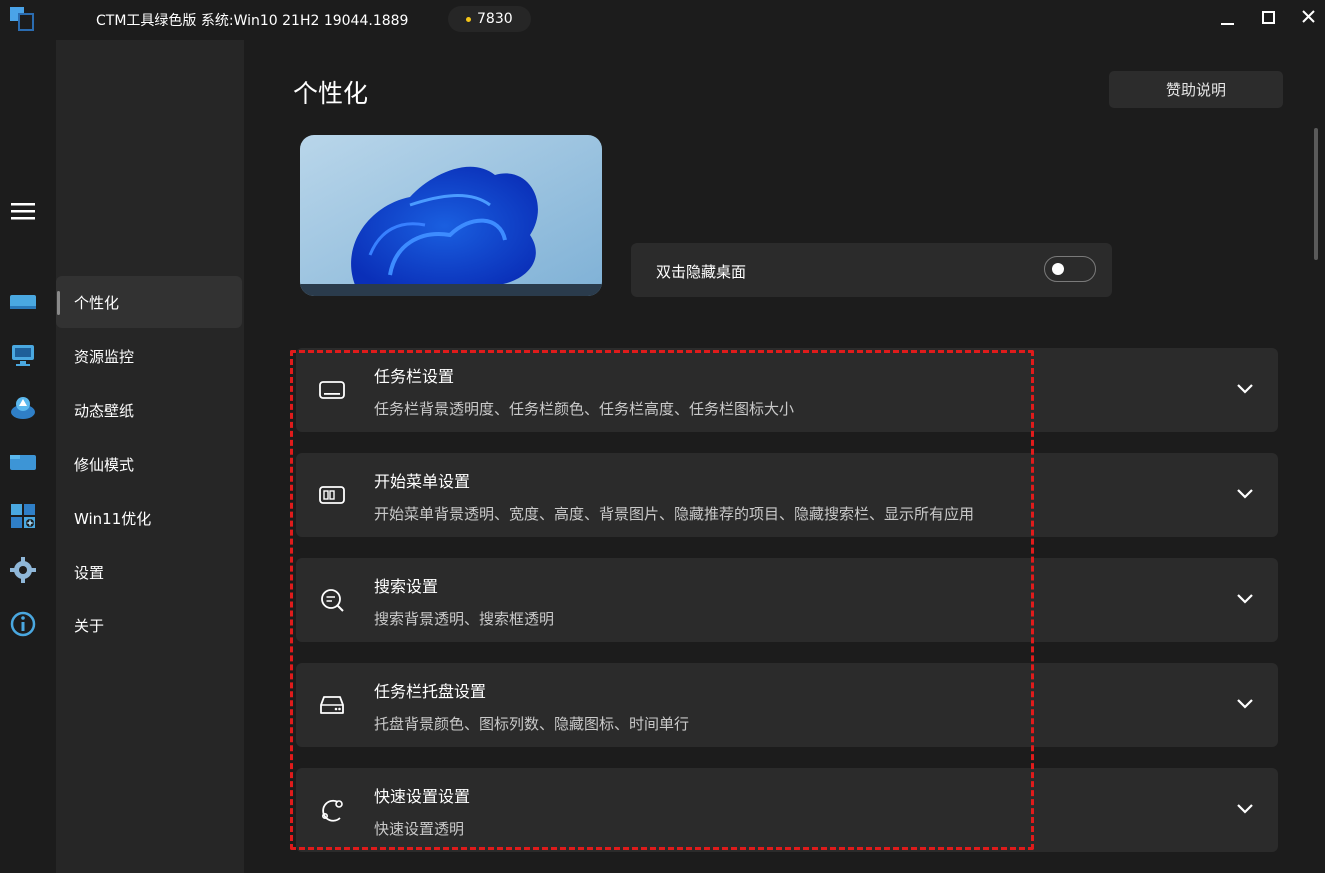 This screenshot has width=1325, height=873. Describe the element at coordinates (1316, 194) in the screenshot. I see `scrollbar` at that location.